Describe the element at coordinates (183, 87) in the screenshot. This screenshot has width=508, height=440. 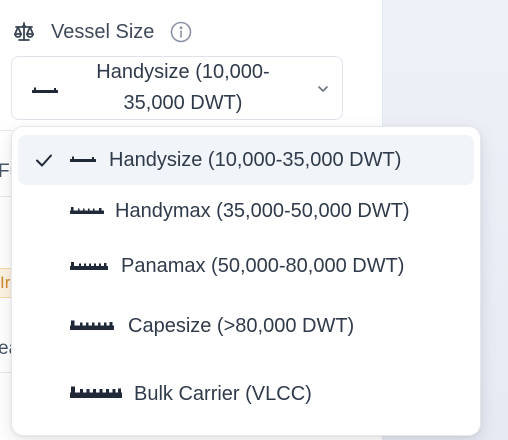
I see `selected-value: Handysize (10,000-35,000 DWT)` at that location.